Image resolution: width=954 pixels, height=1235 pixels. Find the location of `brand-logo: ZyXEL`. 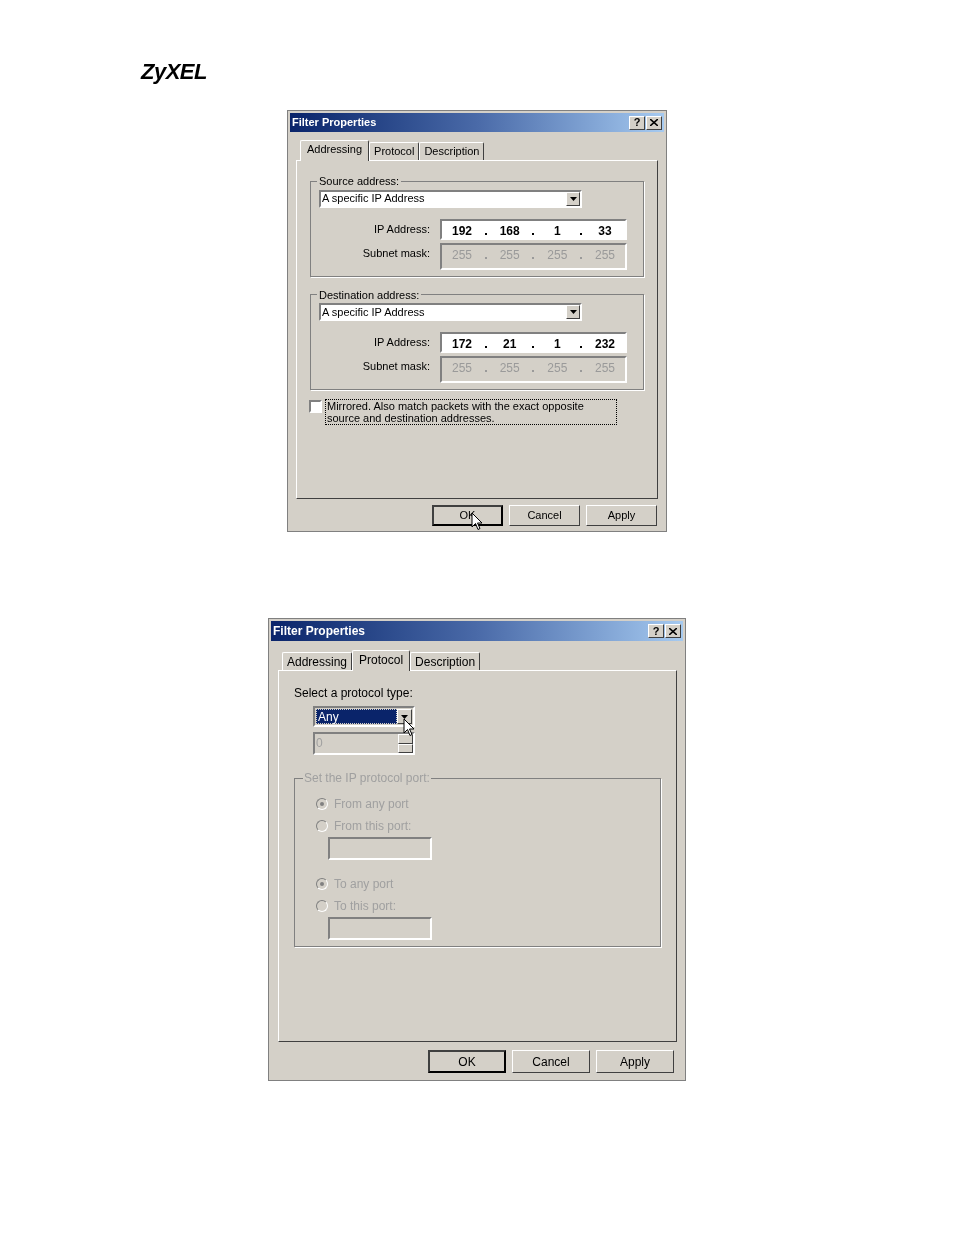

brand-logo: ZyXEL is located at coordinates (174, 71).